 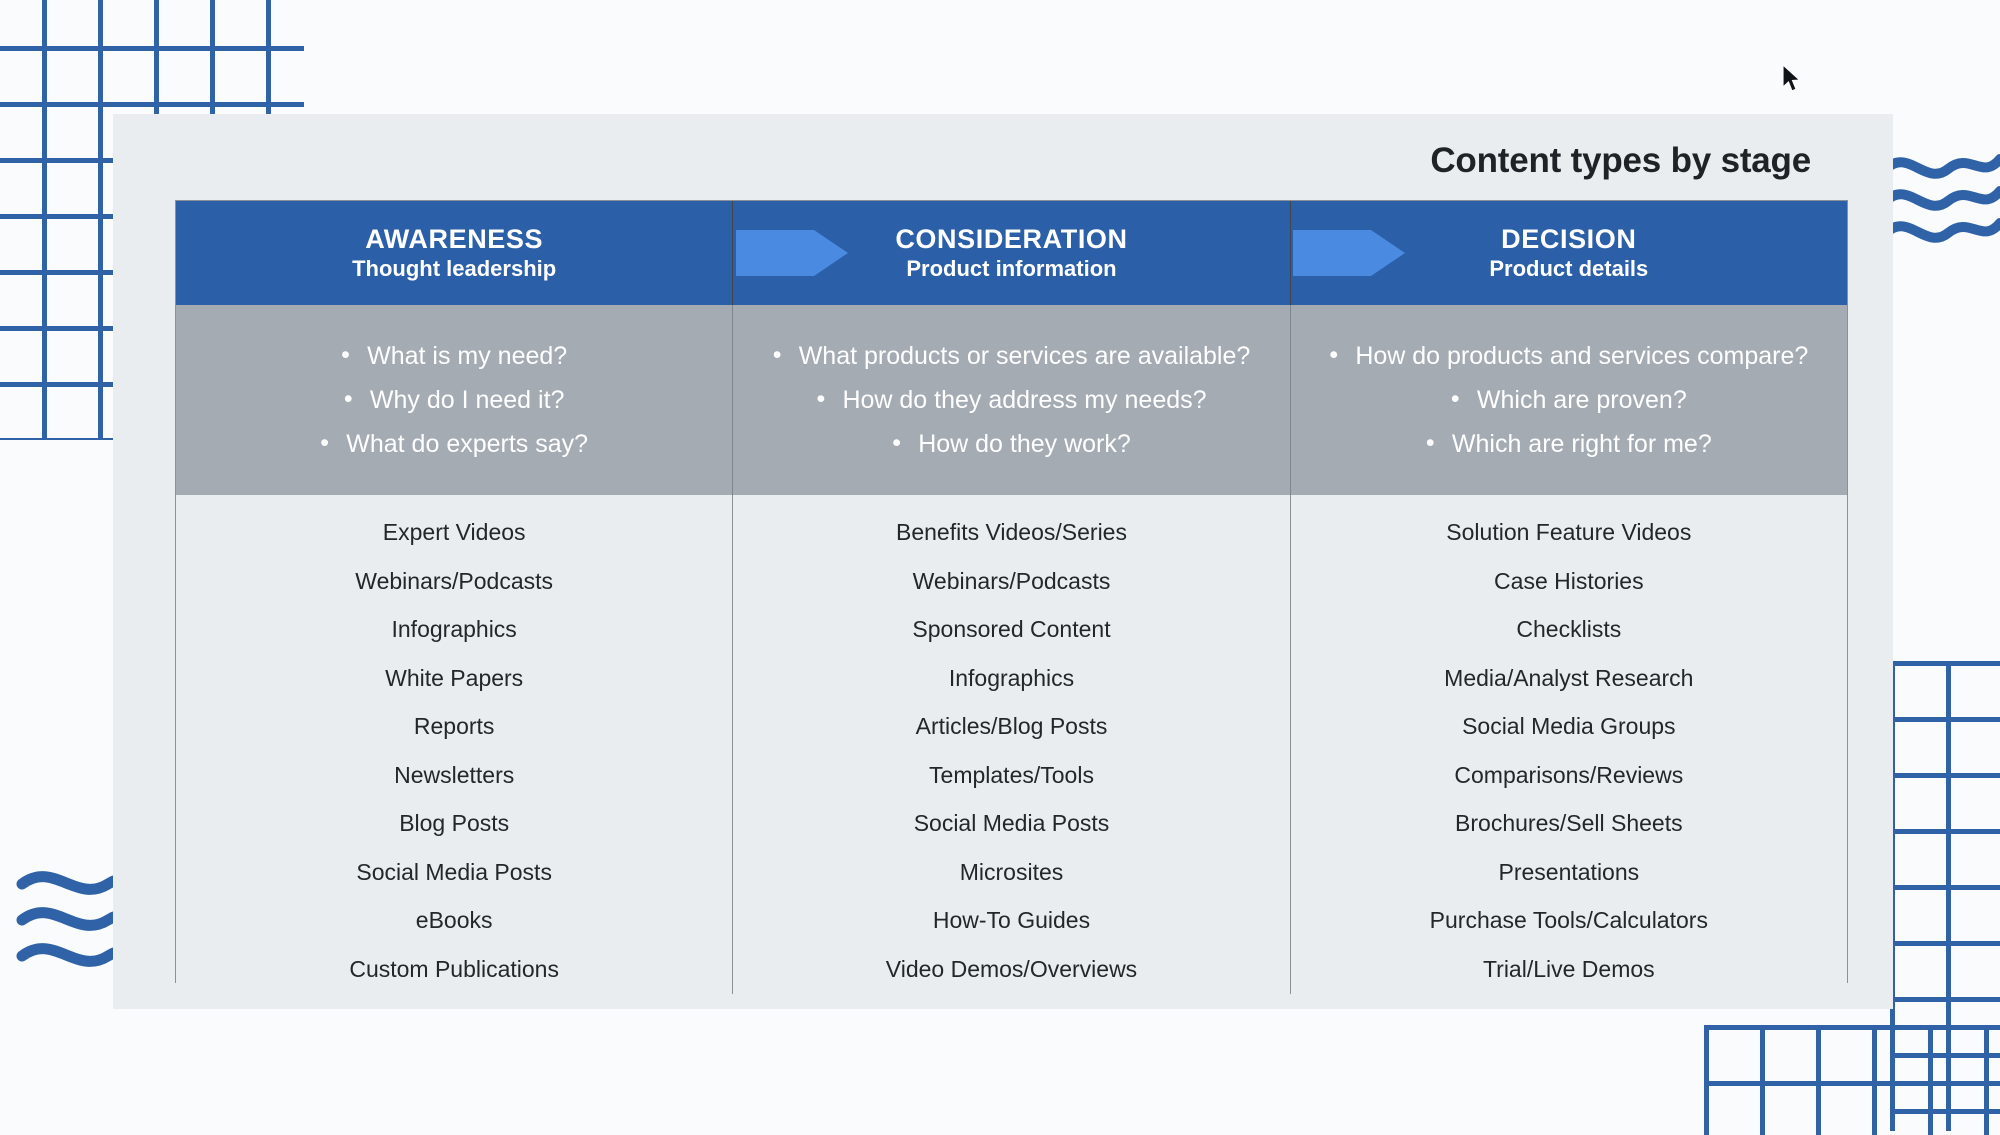 What do you see at coordinates (1011, 443) in the screenshot?
I see `question-item: How do they work?` at bounding box center [1011, 443].